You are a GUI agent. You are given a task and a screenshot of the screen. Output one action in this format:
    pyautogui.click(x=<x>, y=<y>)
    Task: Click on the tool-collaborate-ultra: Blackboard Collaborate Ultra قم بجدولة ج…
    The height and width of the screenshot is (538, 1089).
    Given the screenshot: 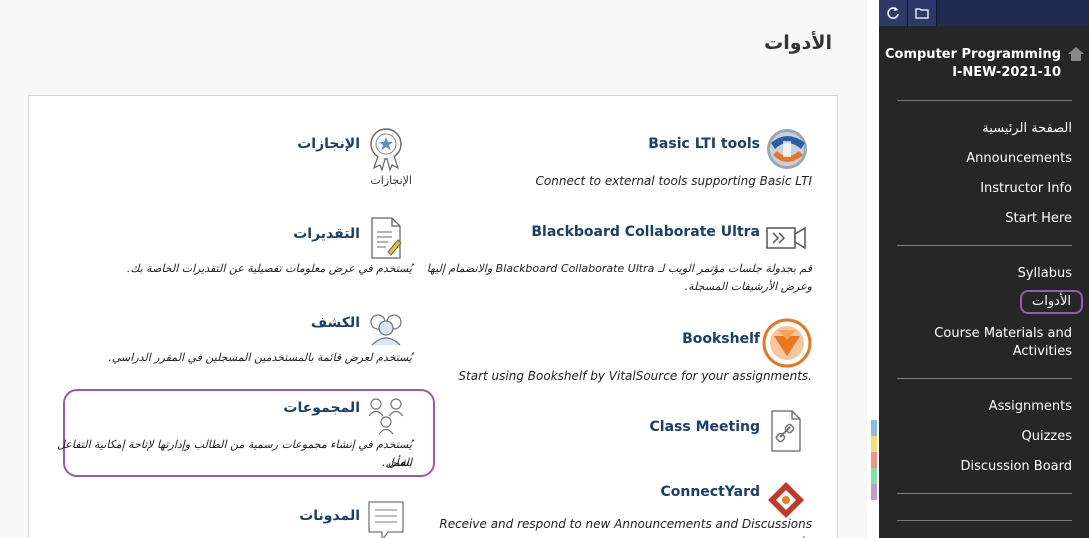 What is the action you would take?
    pyautogui.click(x=602, y=257)
    